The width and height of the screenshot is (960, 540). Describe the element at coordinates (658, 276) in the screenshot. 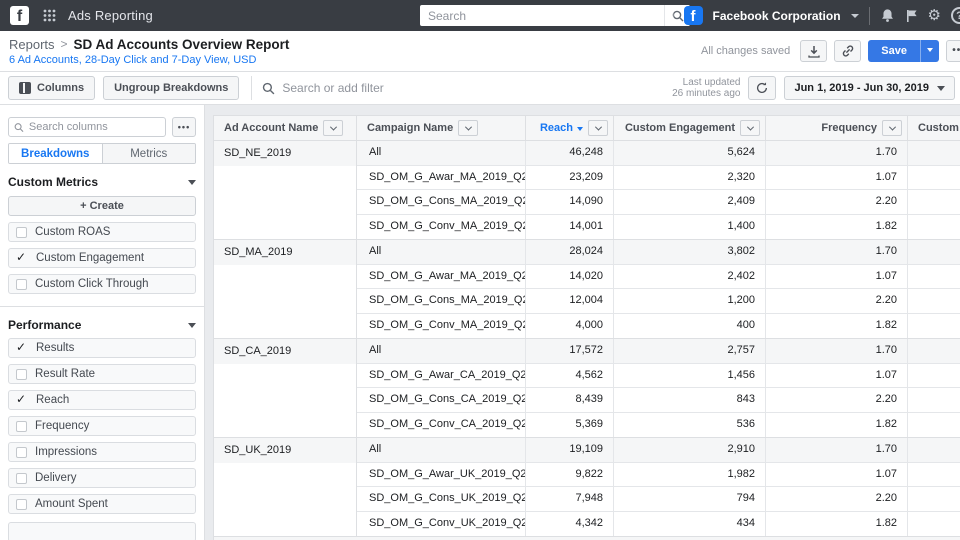

I see `table-row: SD_OM_G_Awar_MA_2019_Q2 14,020 2,402 1.07` at that location.